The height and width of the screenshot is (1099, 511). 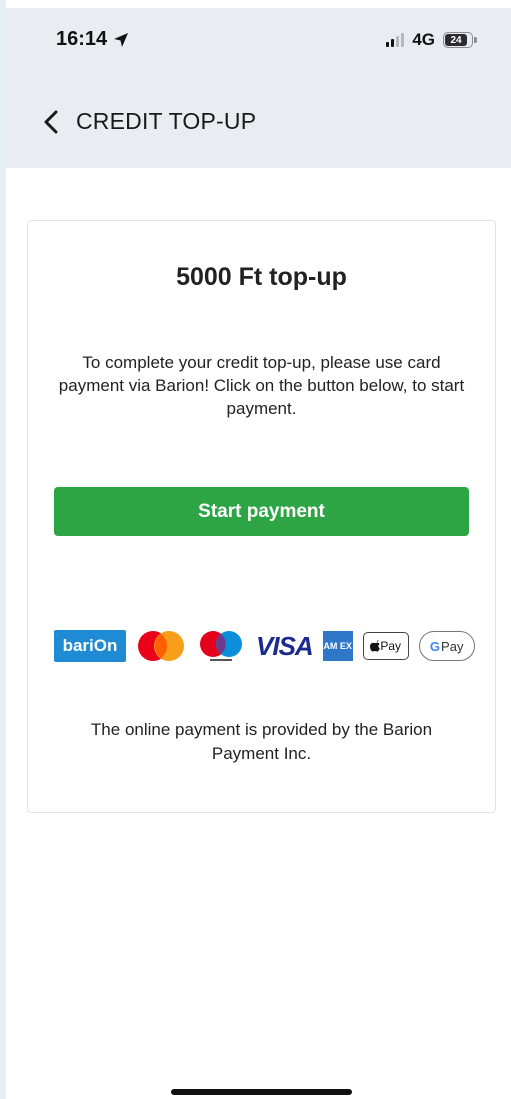 I want to click on location-arrow-icon, so click(x=121, y=40).